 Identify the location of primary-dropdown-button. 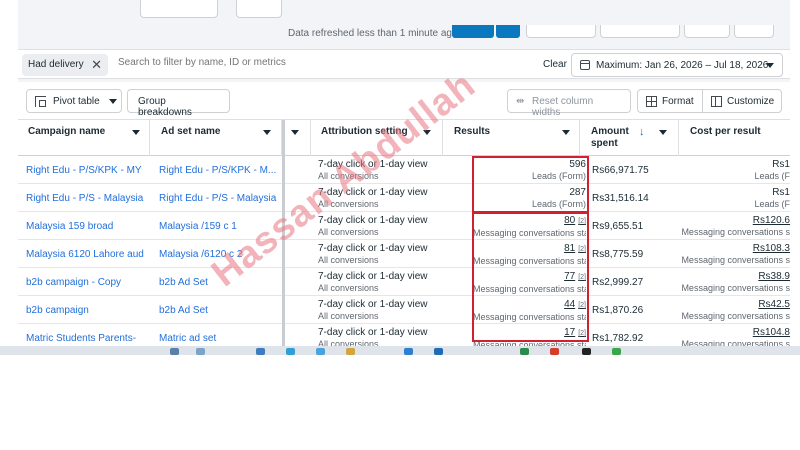
(508, 31).